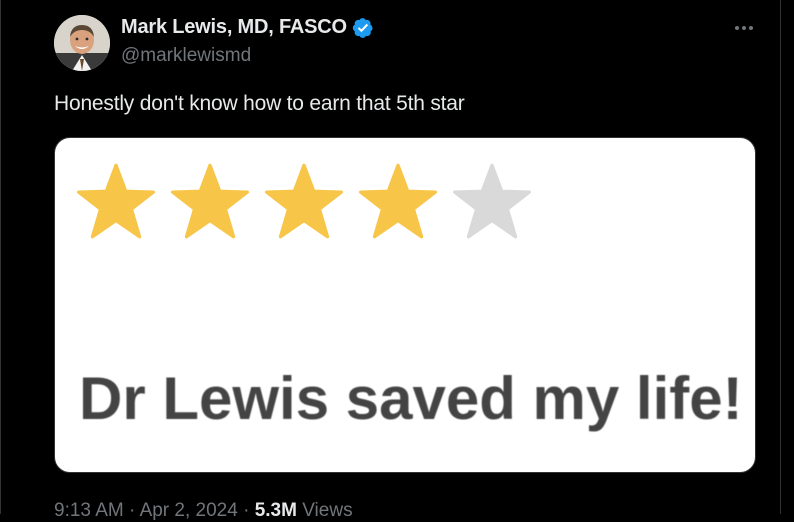  I want to click on views-count: 5.3M, so click(276, 510).